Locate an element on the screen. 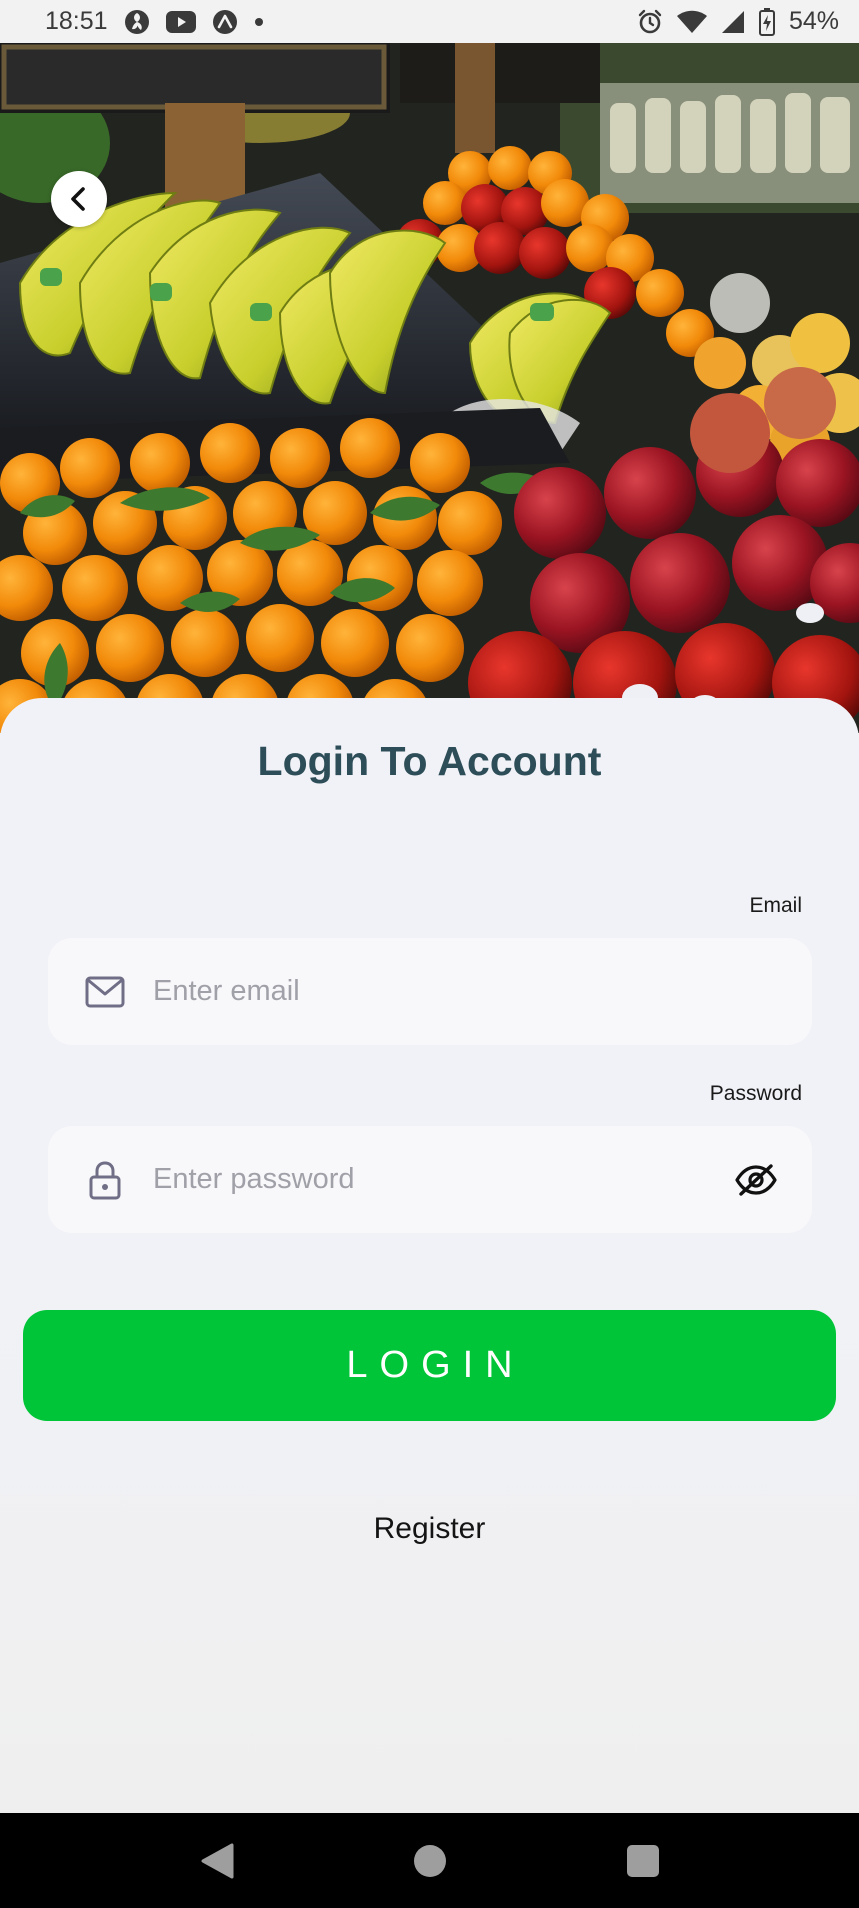 The height and width of the screenshot is (1908, 859). home-circle-icon is located at coordinates (430, 1861).